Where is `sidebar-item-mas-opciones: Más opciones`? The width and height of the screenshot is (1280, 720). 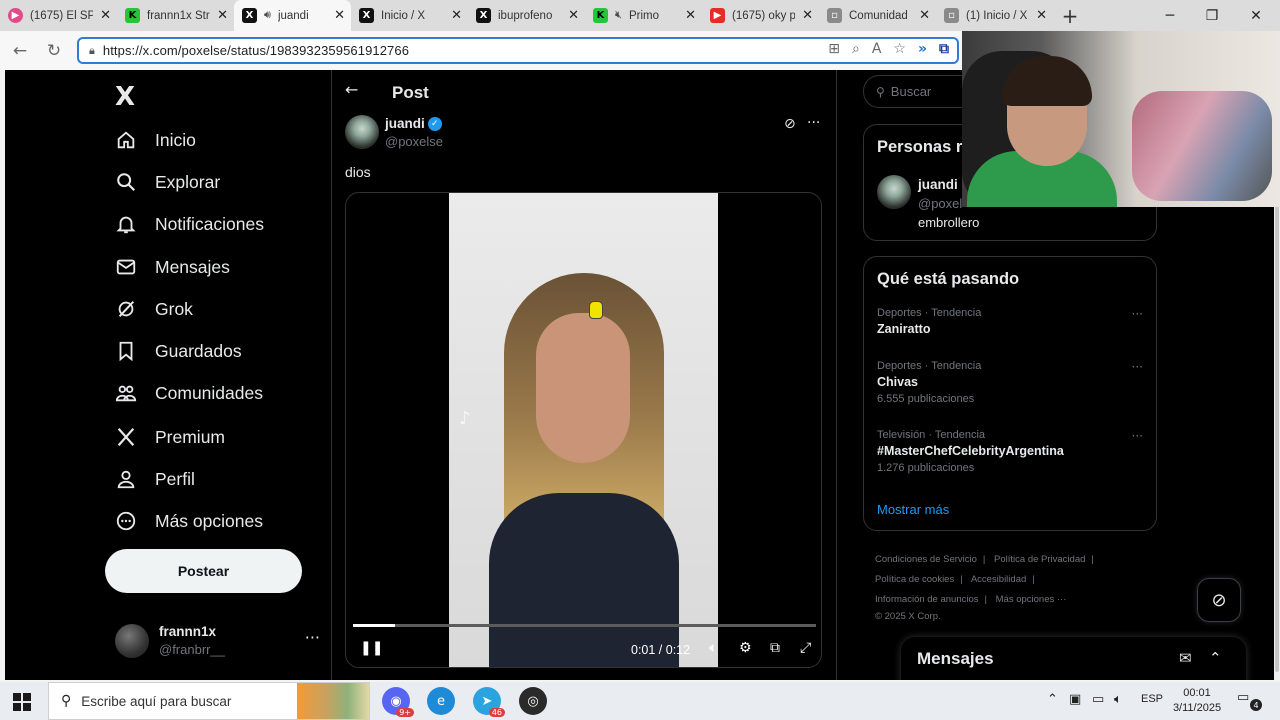
sidebar-item-mas-opciones: Más opciones is located at coordinates (189, 521).